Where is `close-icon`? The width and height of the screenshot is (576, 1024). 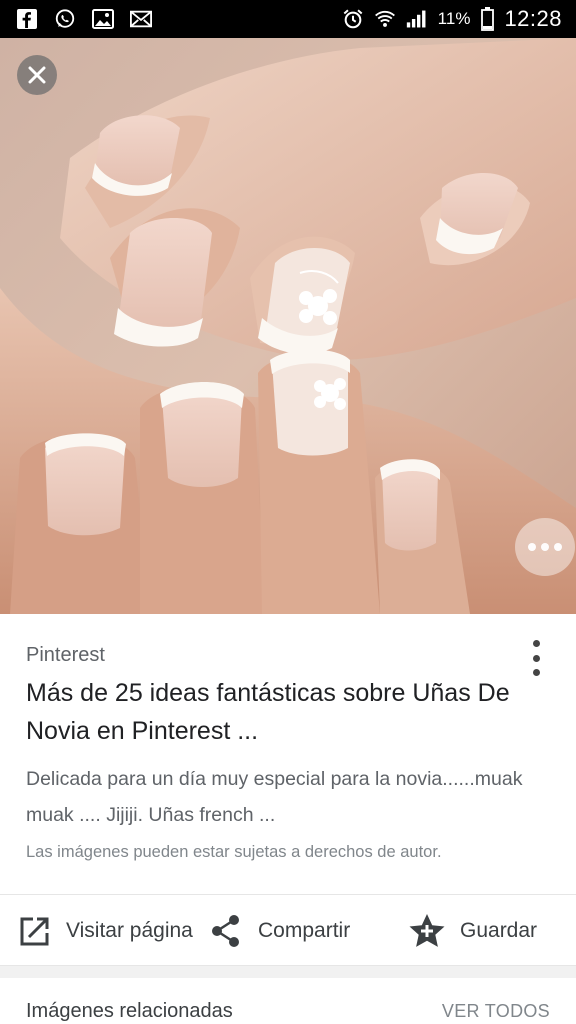 close-icon is located at coordinates (37, 75).